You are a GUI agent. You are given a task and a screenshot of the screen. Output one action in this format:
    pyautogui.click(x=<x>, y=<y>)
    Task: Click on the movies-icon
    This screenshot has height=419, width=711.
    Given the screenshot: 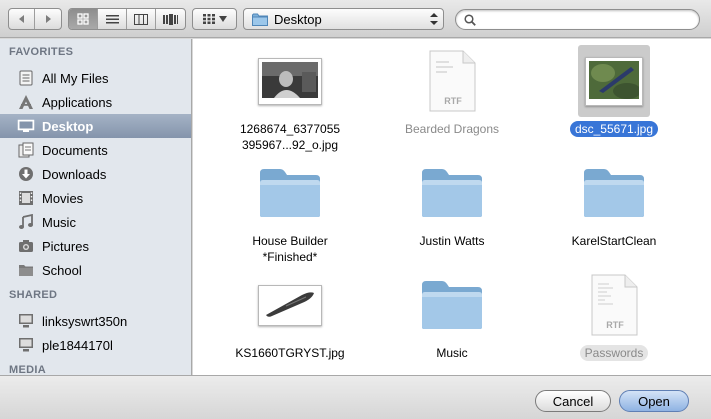 What is the action you would take?
    pyautogui.click(x=26, y=198)
    